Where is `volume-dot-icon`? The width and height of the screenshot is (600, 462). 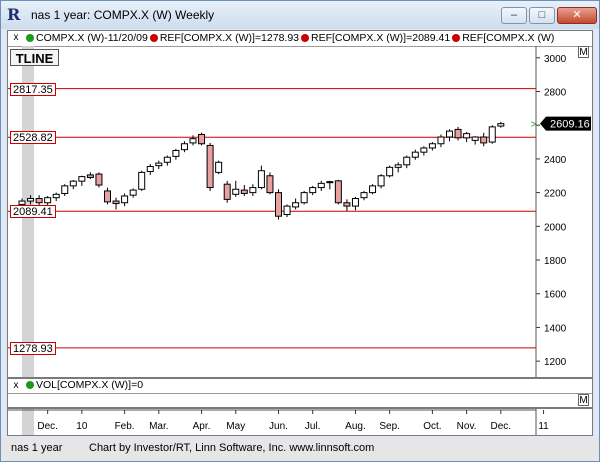
volume-dot-icon is located at coordinates (30, 385).